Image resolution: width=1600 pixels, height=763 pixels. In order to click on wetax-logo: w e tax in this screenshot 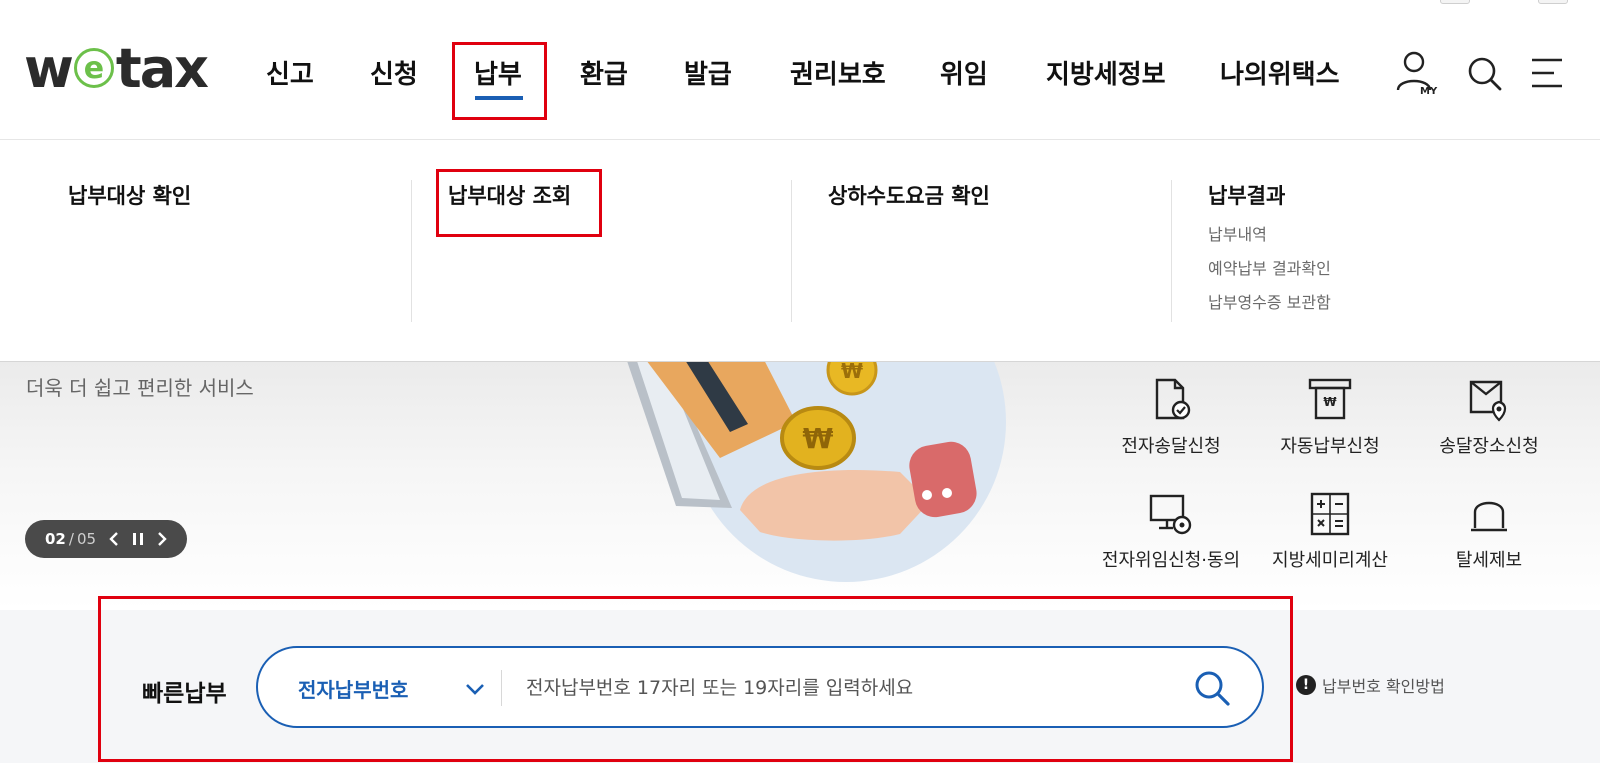, I will do `click(116, 68)`.